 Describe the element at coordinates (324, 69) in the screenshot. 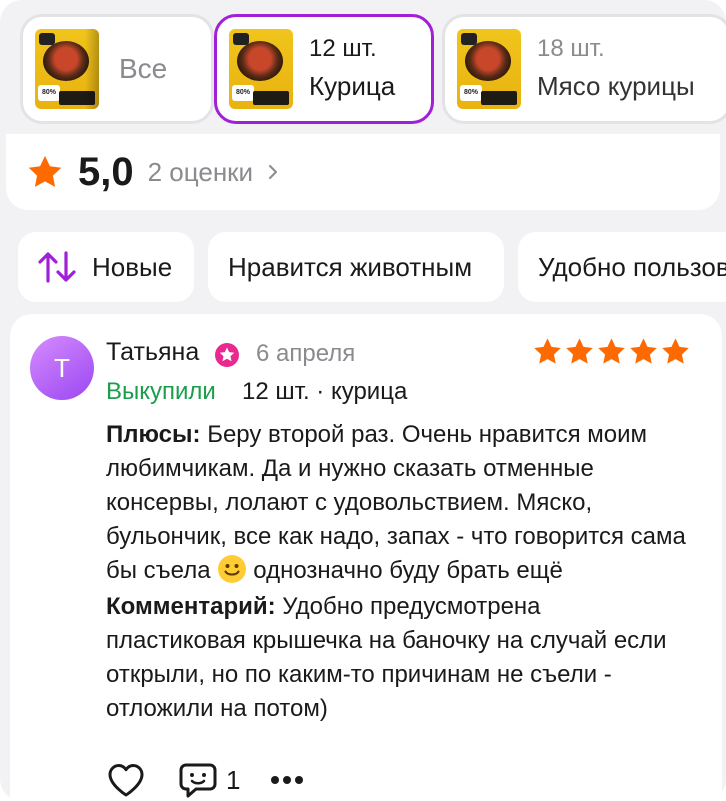

I see `variant-card-chicken: 80% 12 шт. Курица` at that location.